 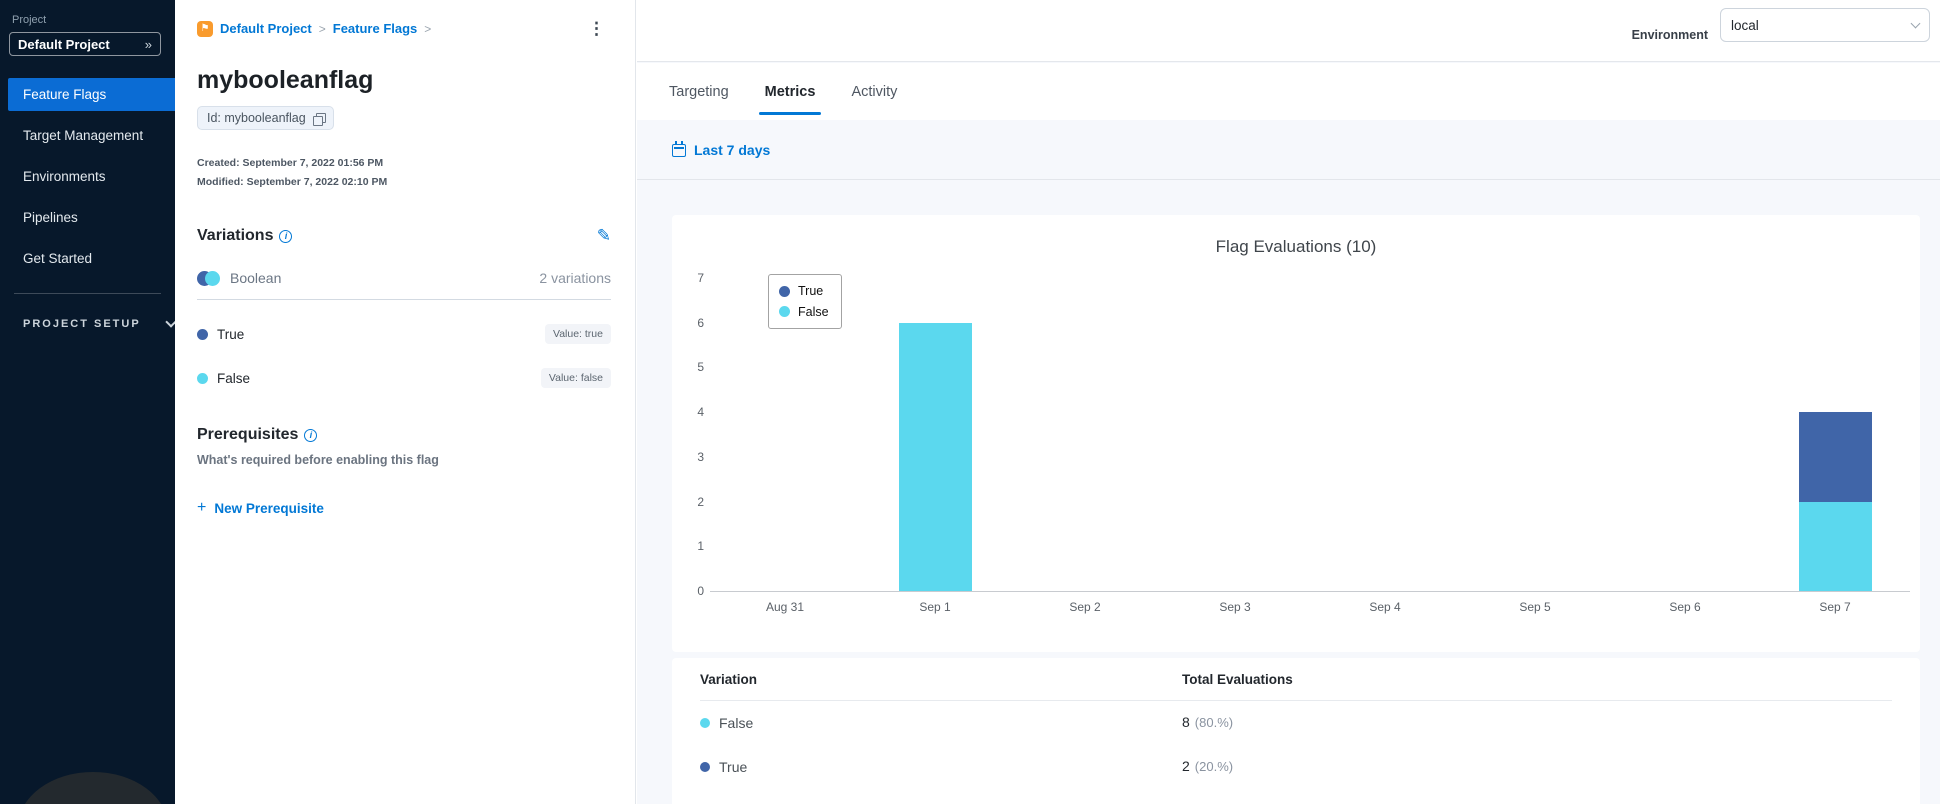 I want to click on sidebar-item-feature-flags: Feature Flags, so click(x=91, y=94).